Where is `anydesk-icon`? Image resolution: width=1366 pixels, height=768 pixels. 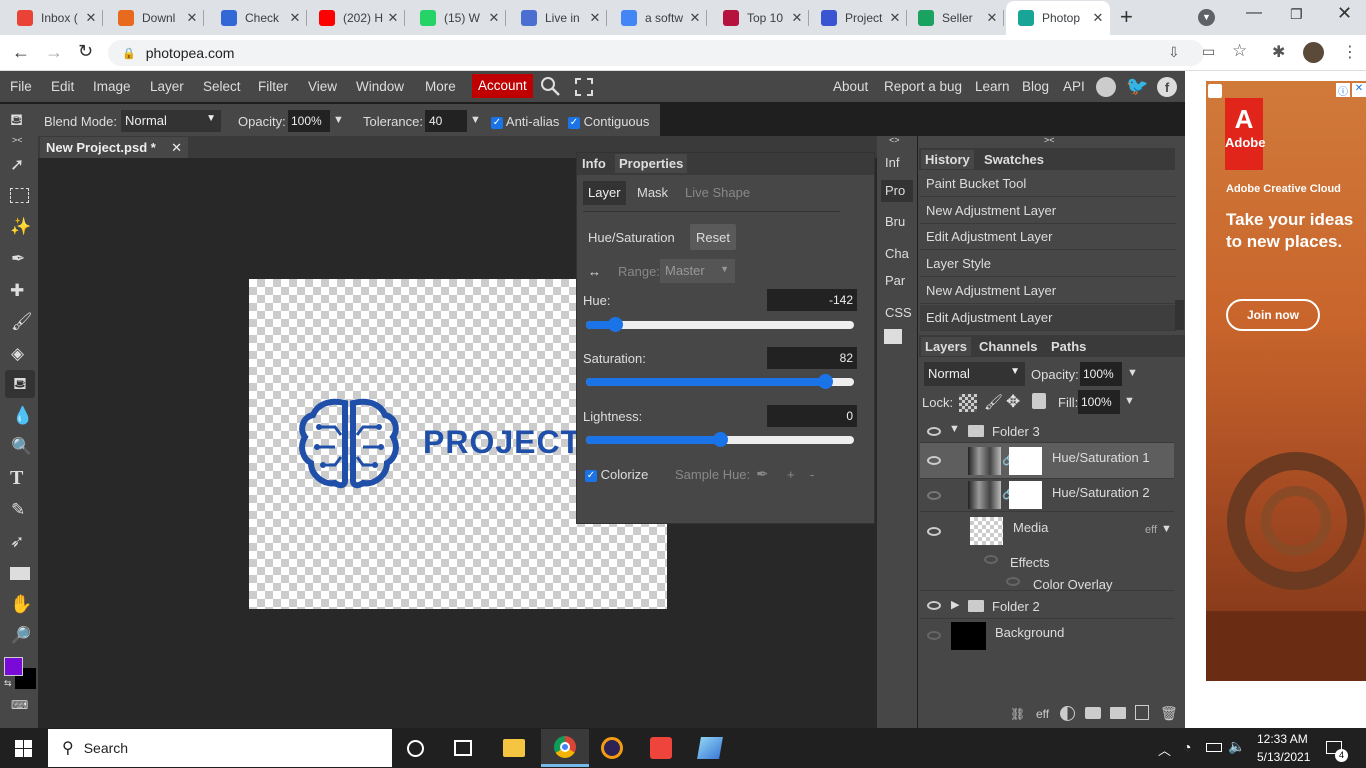 anydesk-icon is located at coordinates (661, 748).